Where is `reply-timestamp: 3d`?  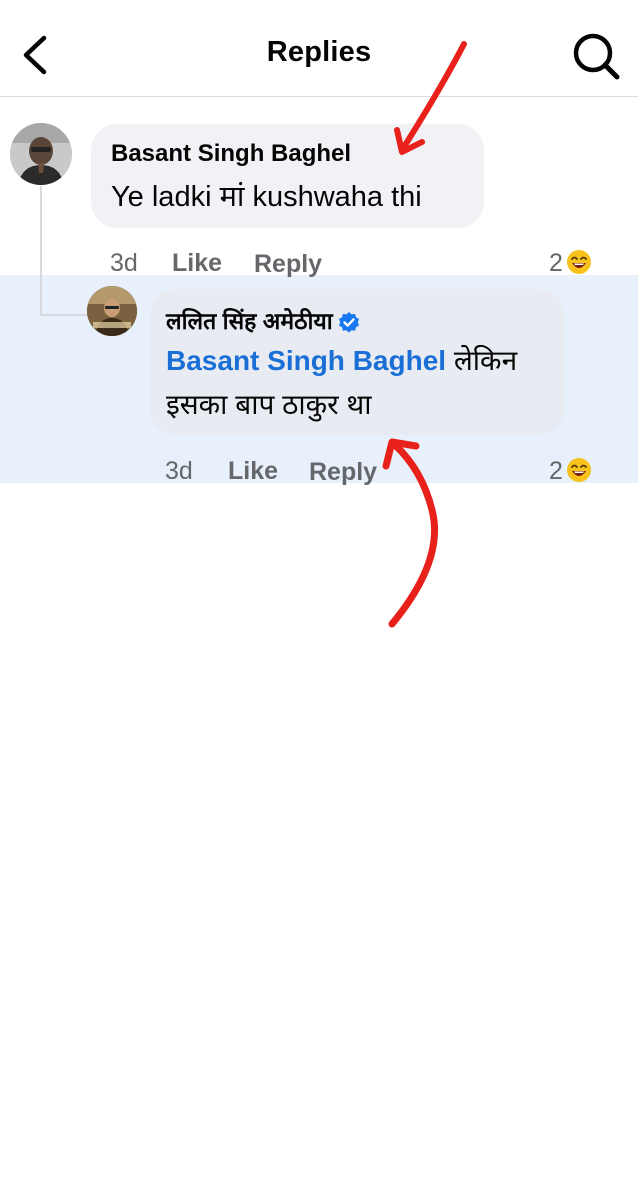
reply-timestamp: 3d is located at coordinates (179, 471).